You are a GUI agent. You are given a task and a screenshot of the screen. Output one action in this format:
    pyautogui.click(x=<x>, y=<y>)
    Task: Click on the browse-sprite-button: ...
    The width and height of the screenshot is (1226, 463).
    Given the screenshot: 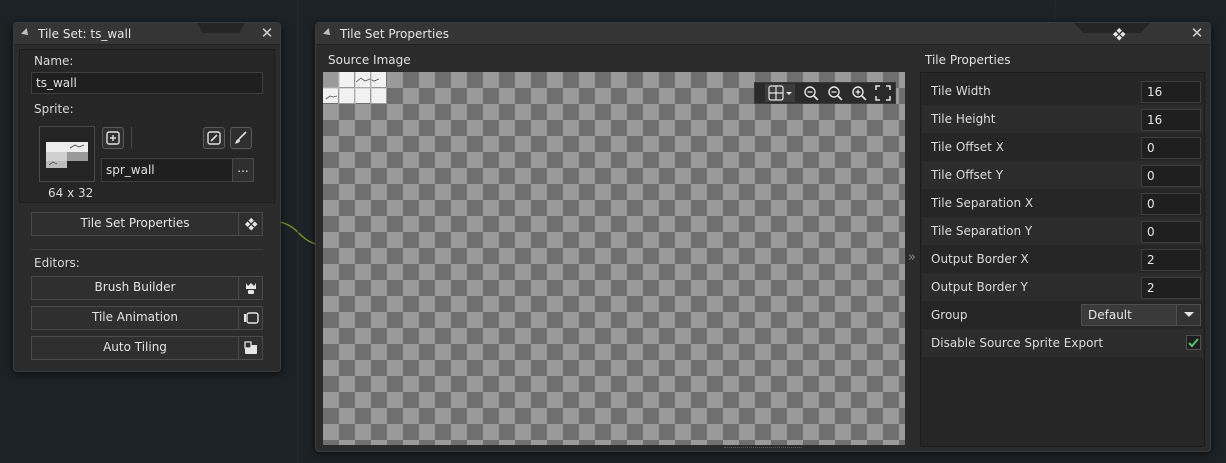 What is the action you would take?
    pyautogui.click(x=243, y=170)
    